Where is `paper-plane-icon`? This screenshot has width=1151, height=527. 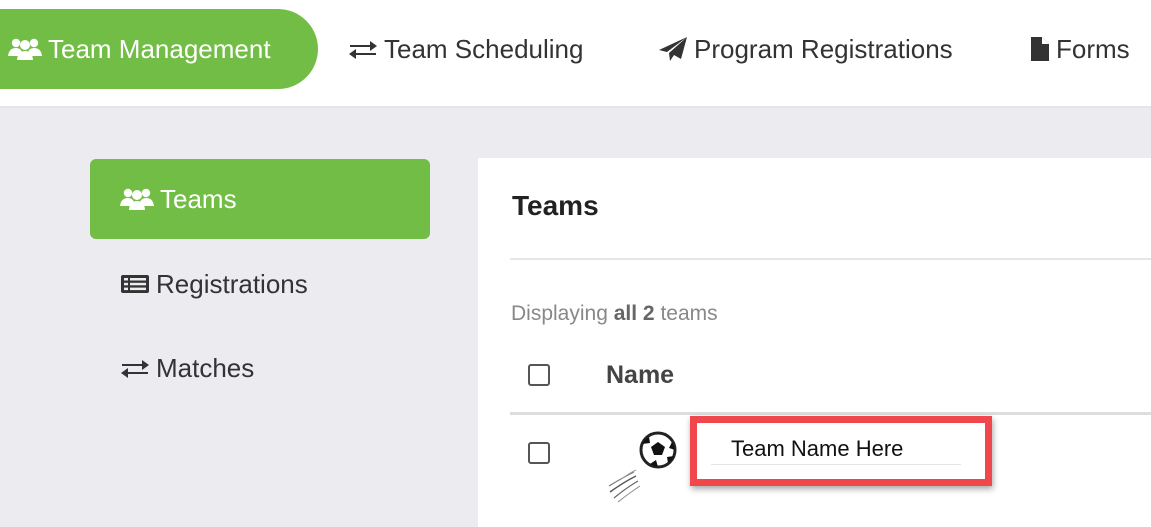 paper-plane-icon is located at coordinates (673, 49).